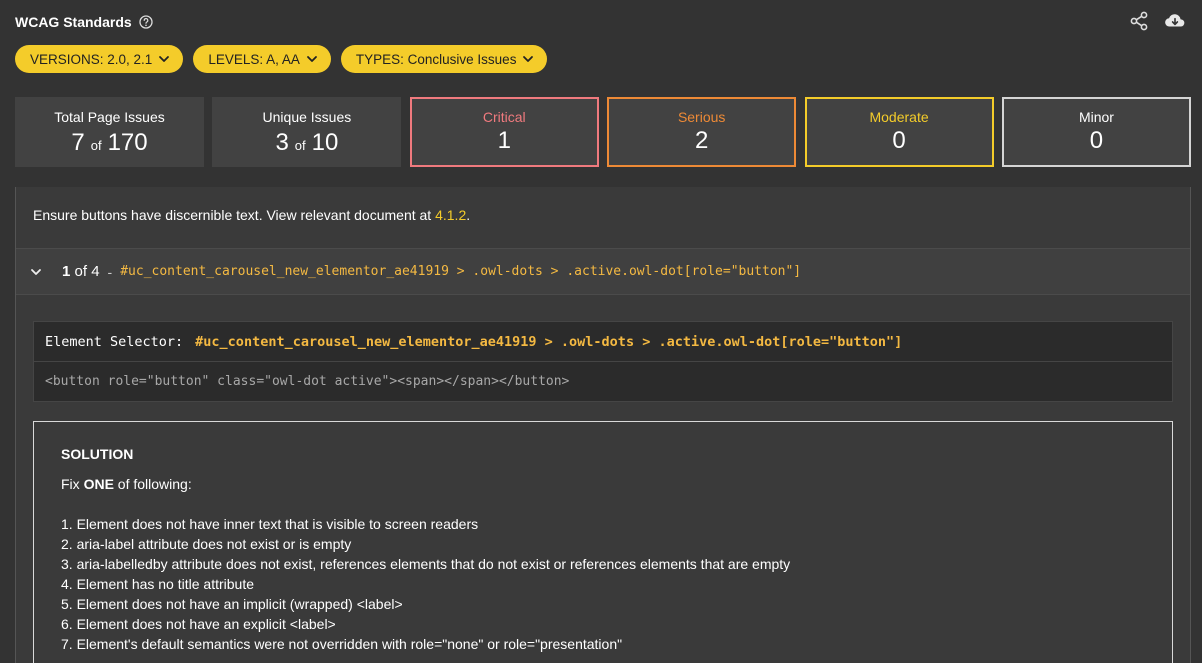 The height and width of the screenshot is (663, 1202). I want to click on stat-value: 7 of 170, so click(109, 143).